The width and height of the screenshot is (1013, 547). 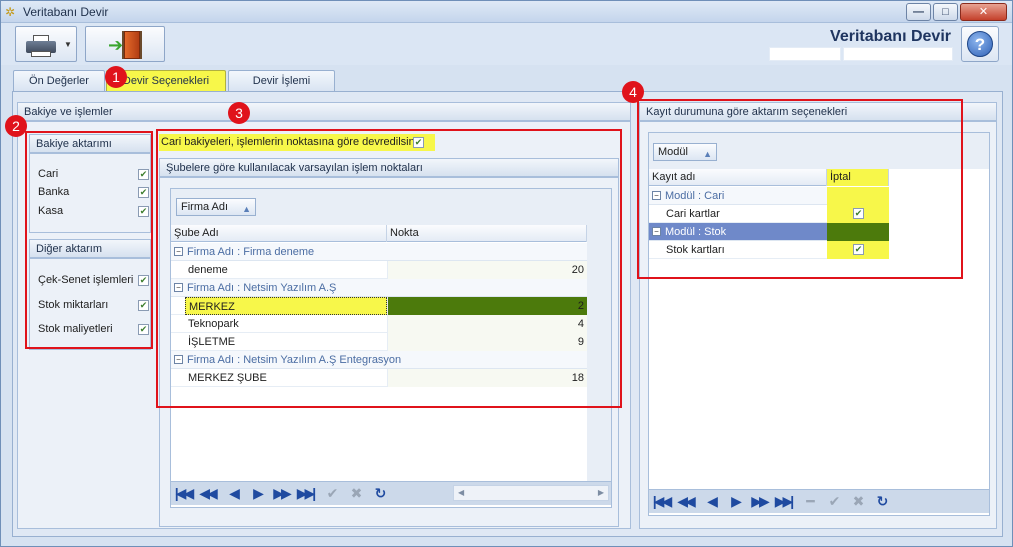 What do you see at coordinates (216, 207) in the screenshot?
I see `groupby-firma-adi: Firma Adı ▲` at bounding box center [216, 207].